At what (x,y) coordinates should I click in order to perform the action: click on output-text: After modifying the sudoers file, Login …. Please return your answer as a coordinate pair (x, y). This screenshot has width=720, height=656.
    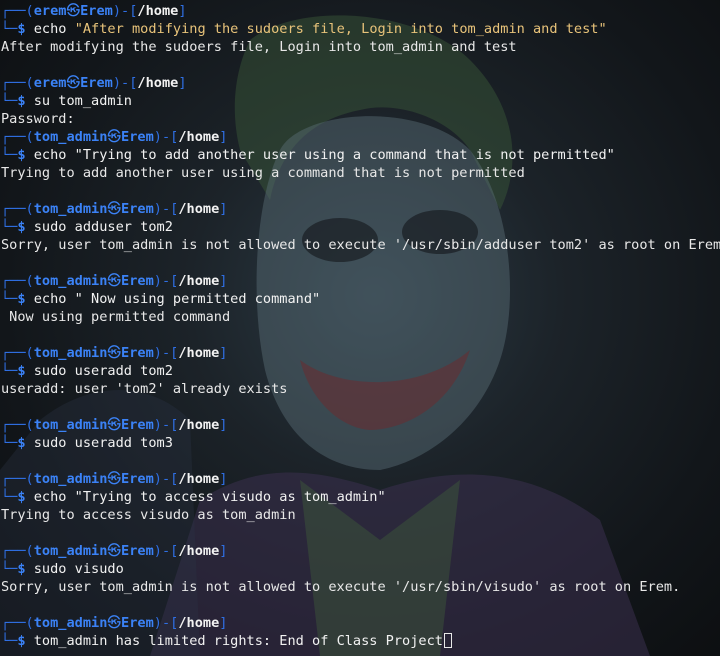
    Looking at the image, I should click on (259, 47).